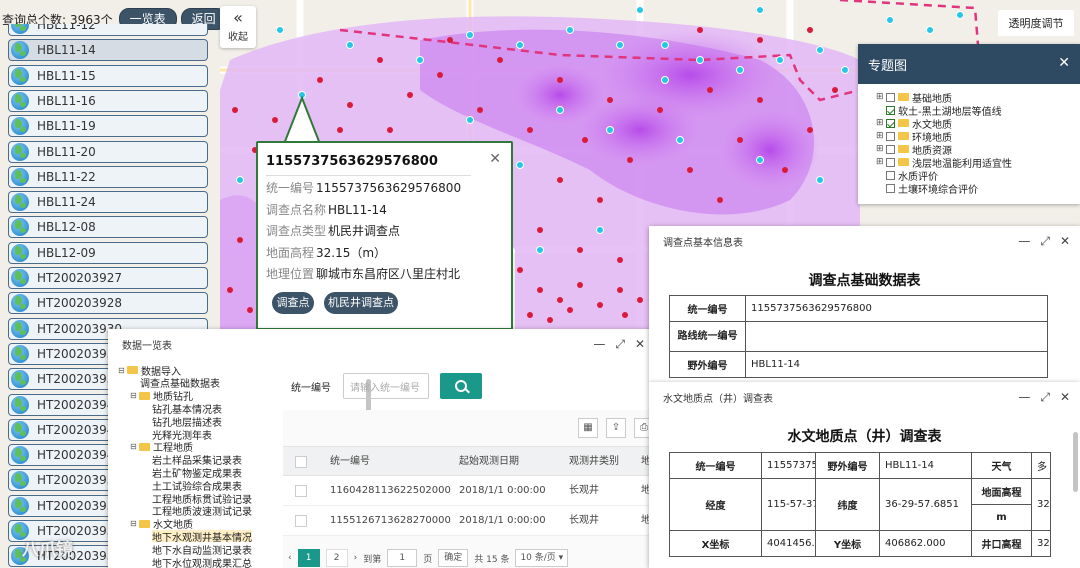 Image resolution: width=1080 pixels, height=568 pixels. I want to click on list-item: HBL11-22, so click(108, 176).